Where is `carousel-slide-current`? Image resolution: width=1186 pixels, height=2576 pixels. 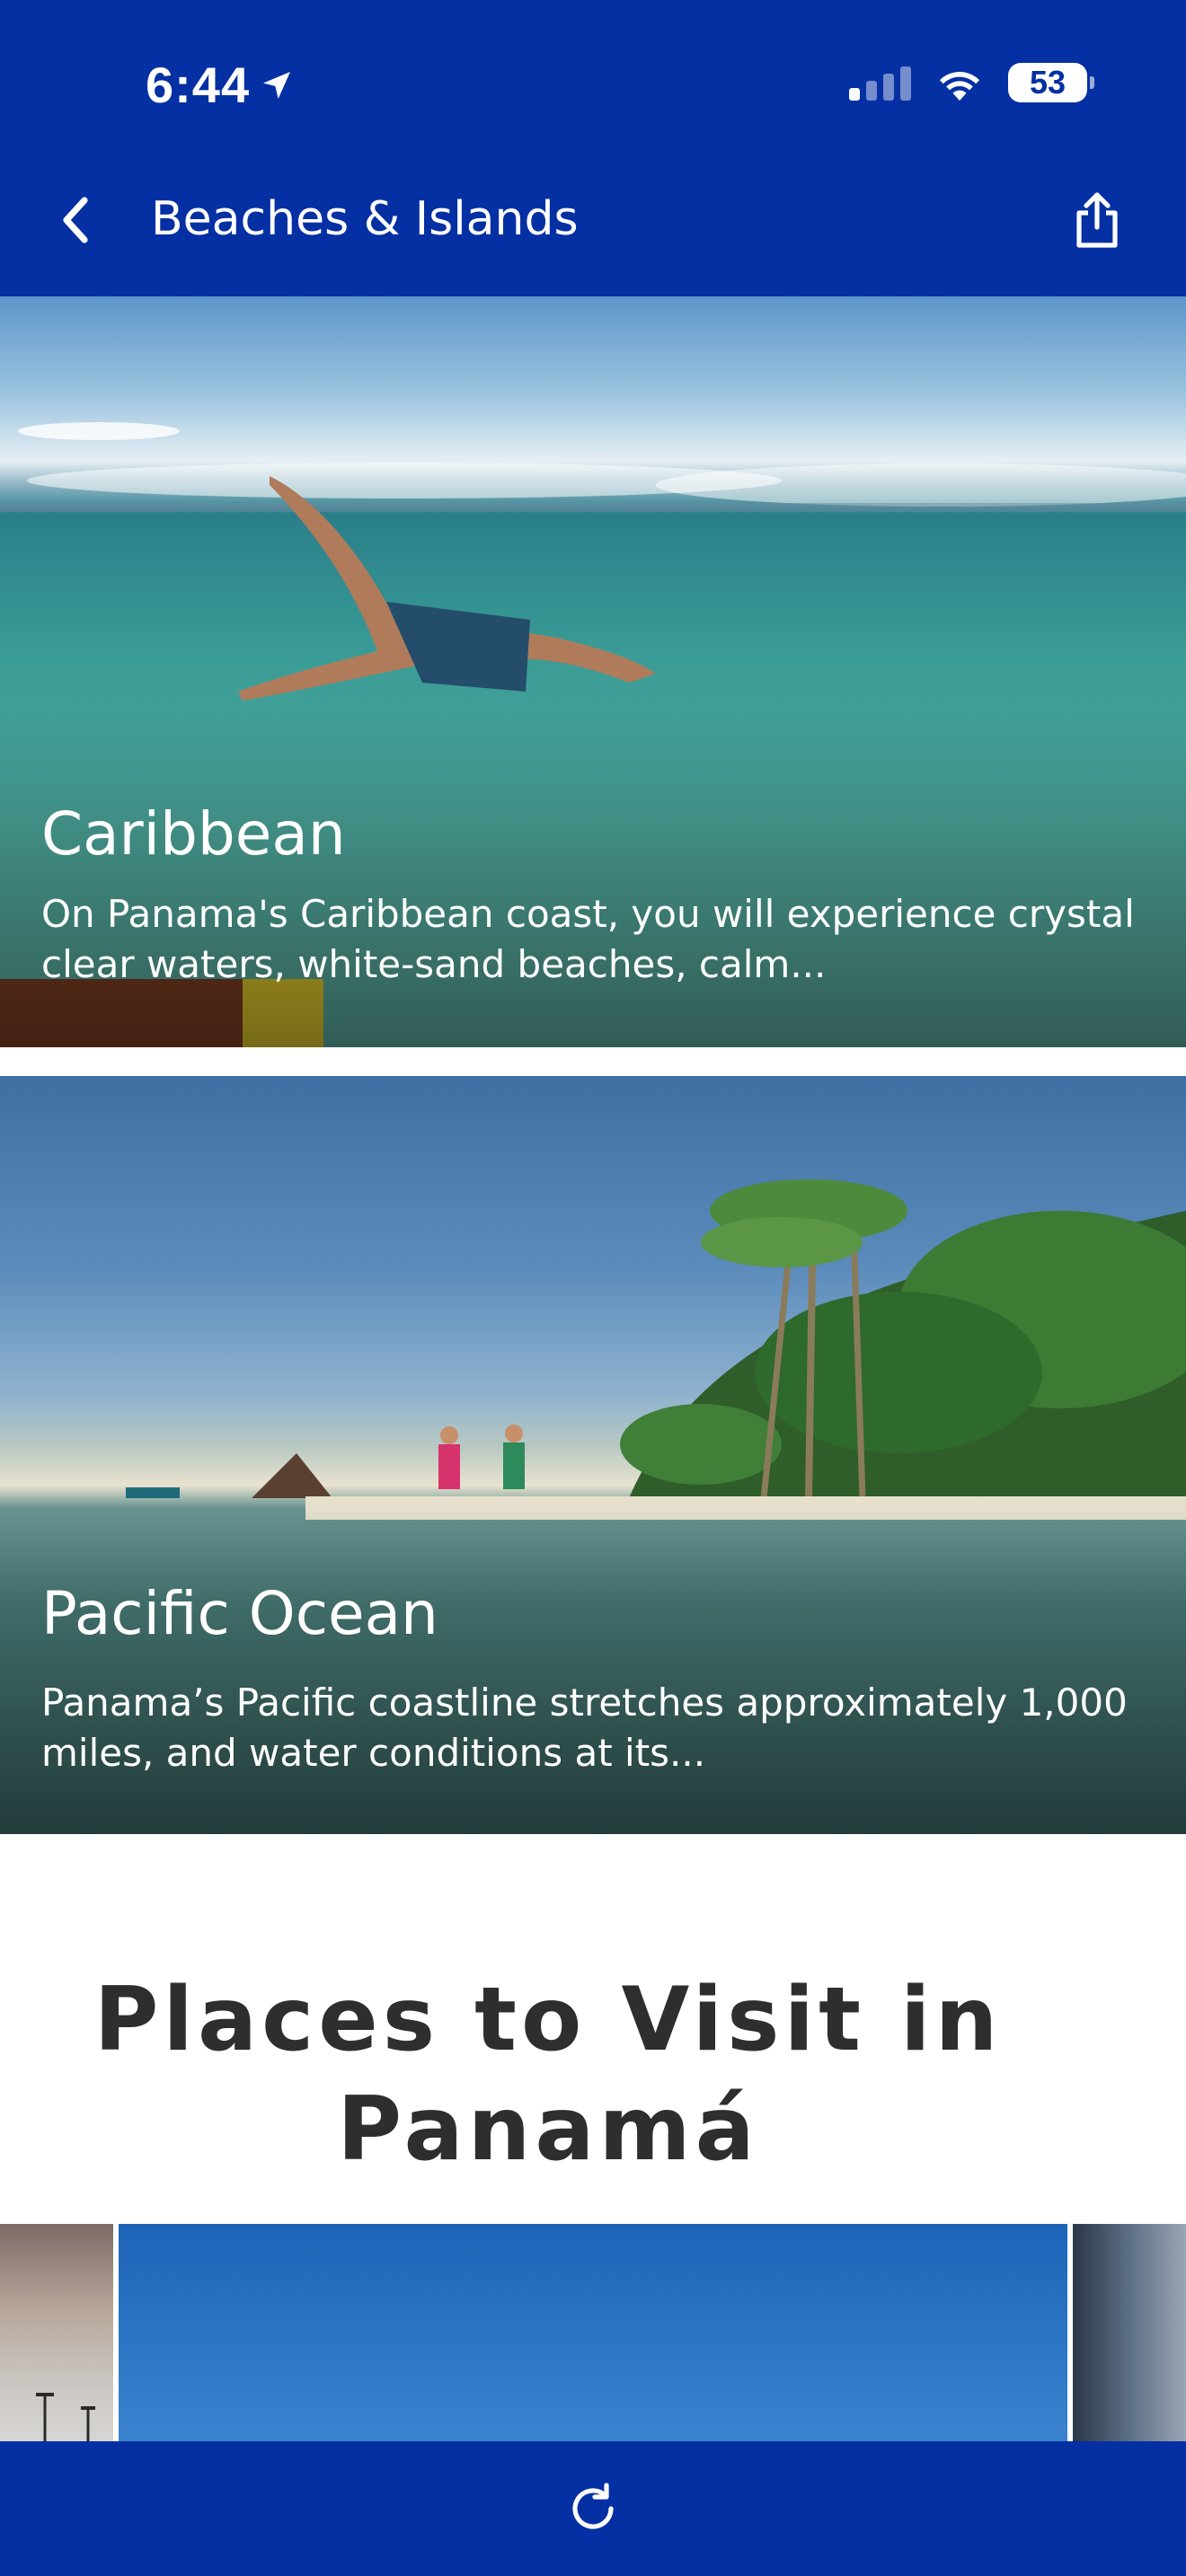
carousel-slide-current is located at coordinates (593, 2332).